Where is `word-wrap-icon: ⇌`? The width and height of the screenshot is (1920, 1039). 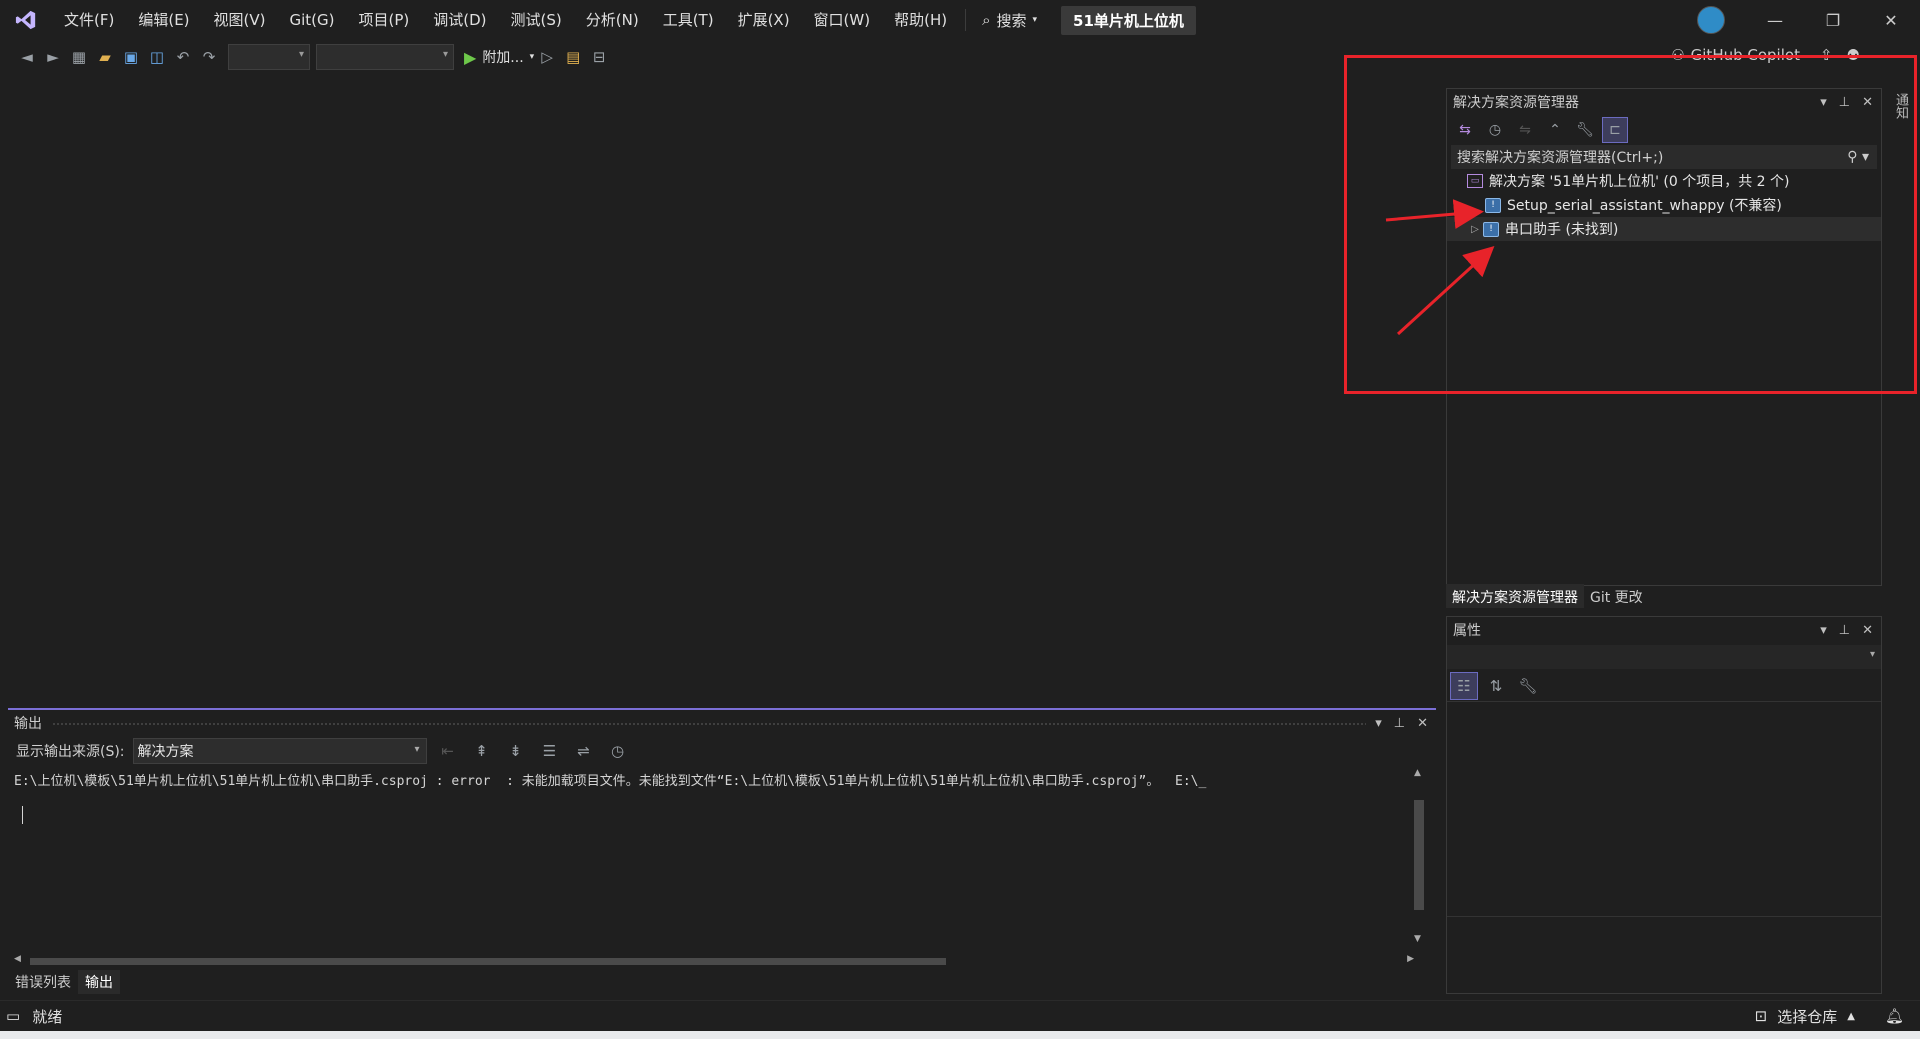
word-wrap-icon: ⇌ is located at coordinates (584, 751).